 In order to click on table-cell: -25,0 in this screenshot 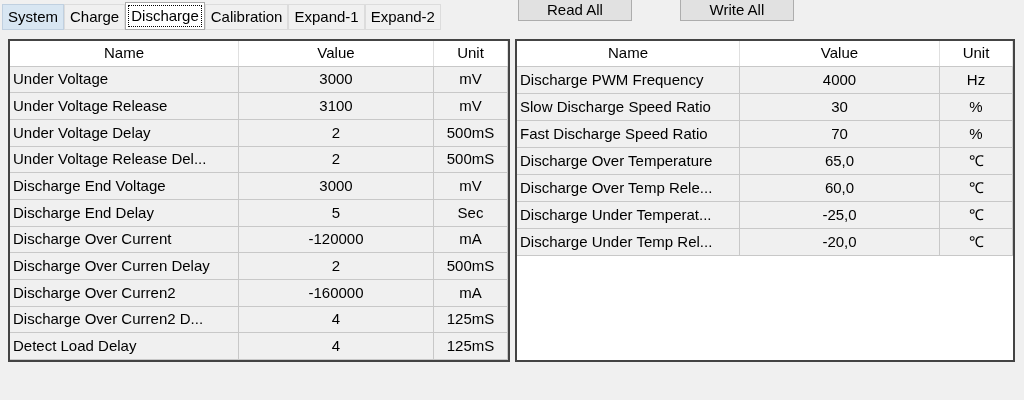, I will do `click(840, 215)`.